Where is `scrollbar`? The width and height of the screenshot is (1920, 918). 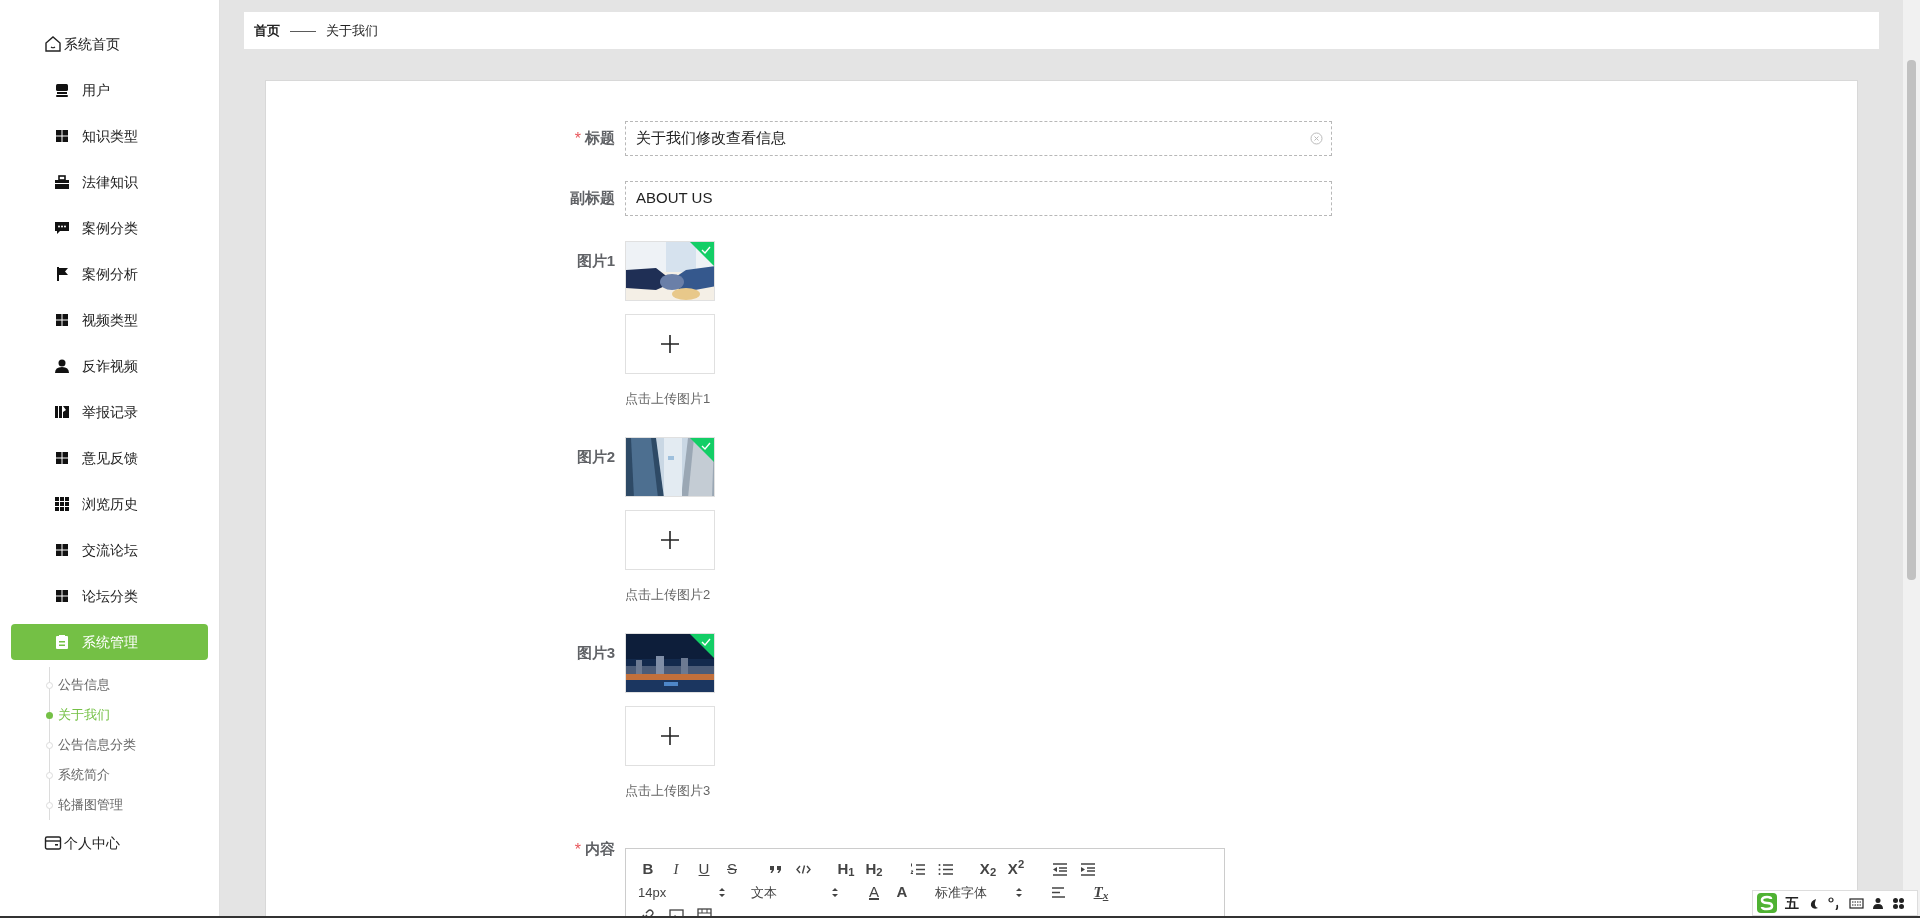 scrollbar is located at coordinates (1911, 458).